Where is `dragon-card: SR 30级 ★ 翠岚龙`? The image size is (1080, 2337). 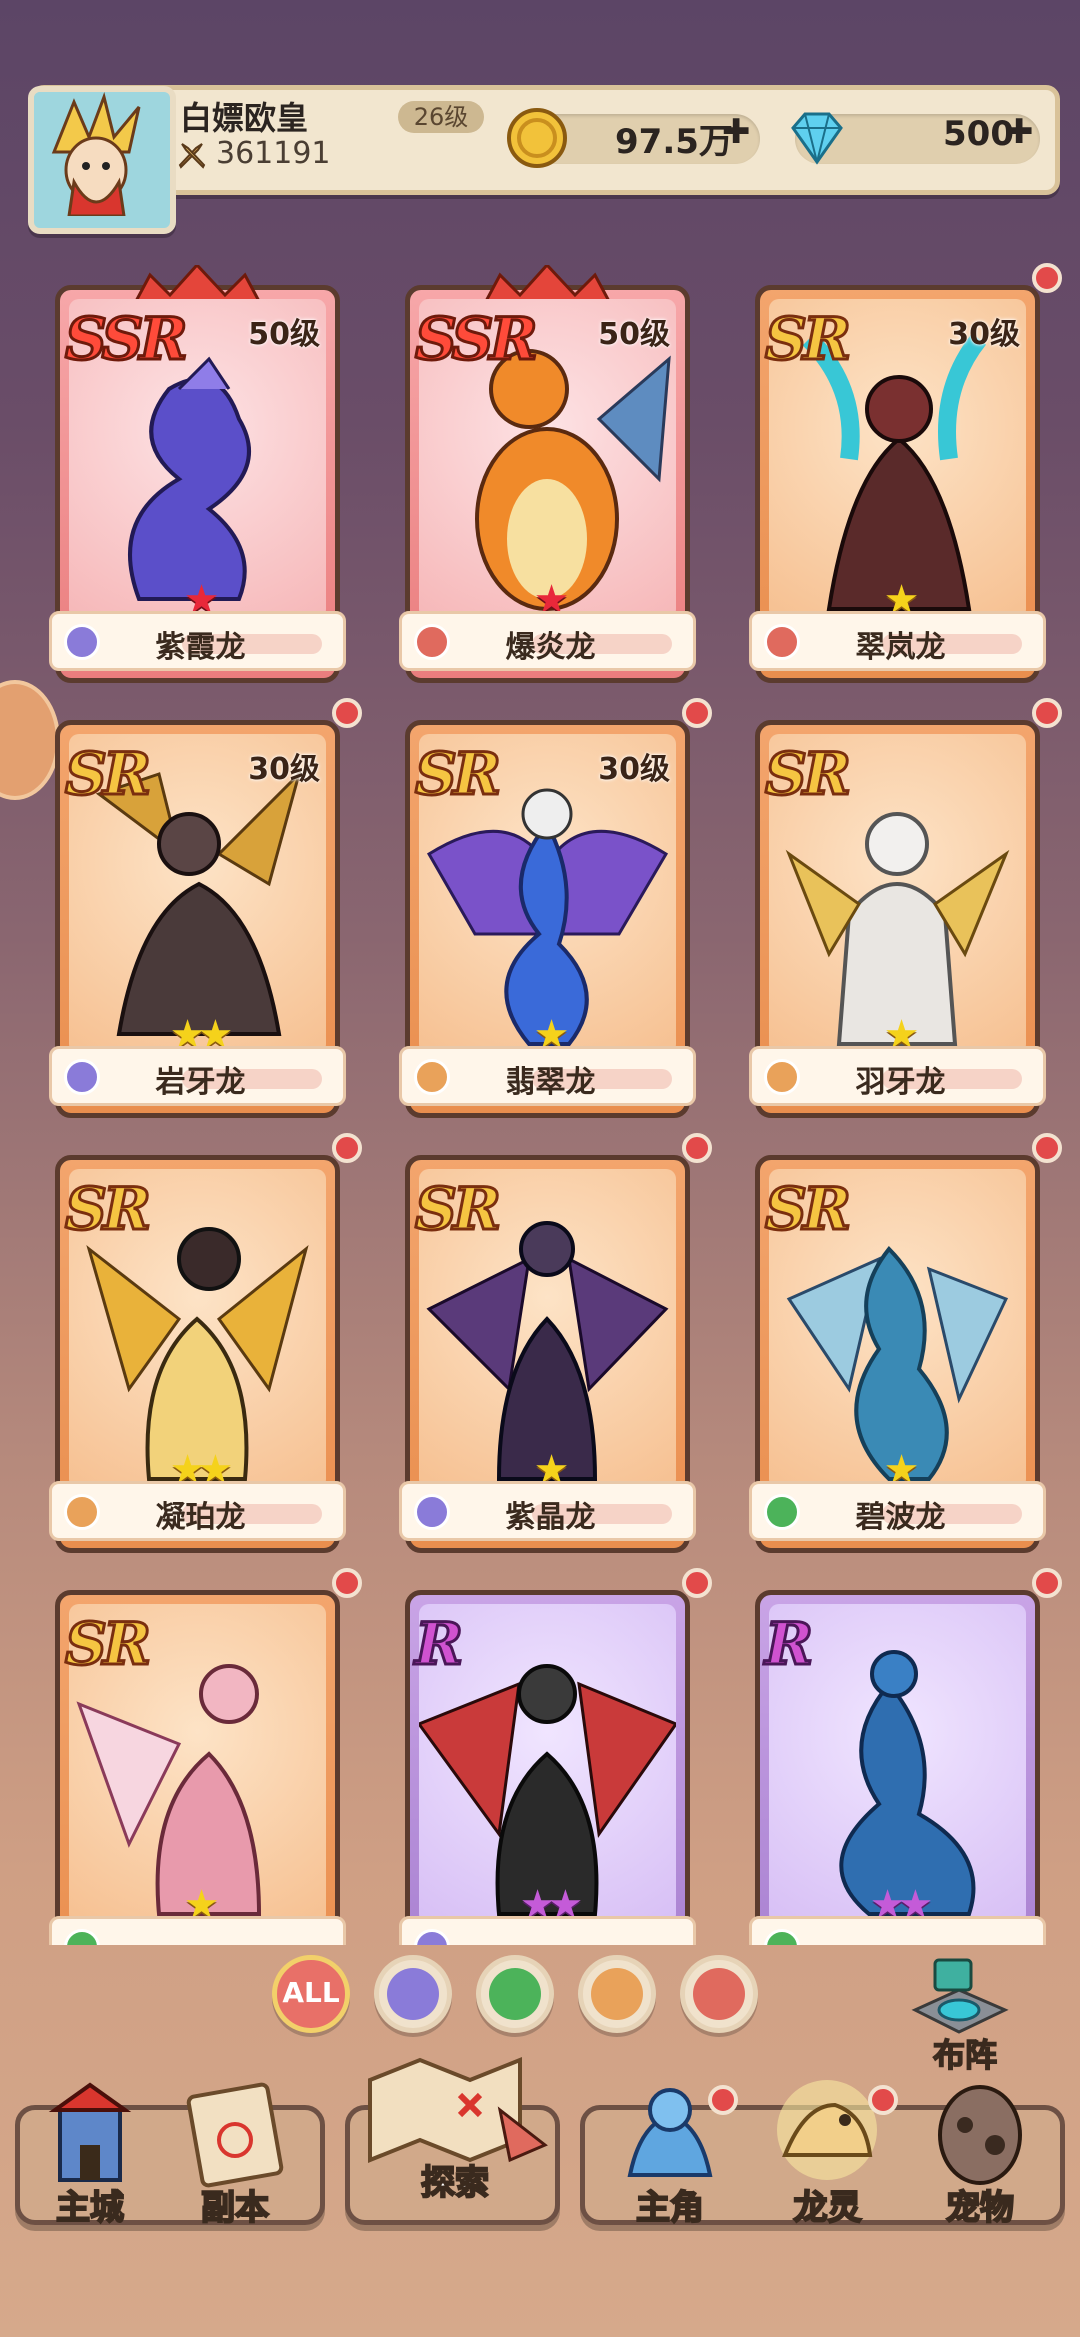 dragon-card: SR 30级 ★ 翠岚龙 is located at coordinates (905, 474).